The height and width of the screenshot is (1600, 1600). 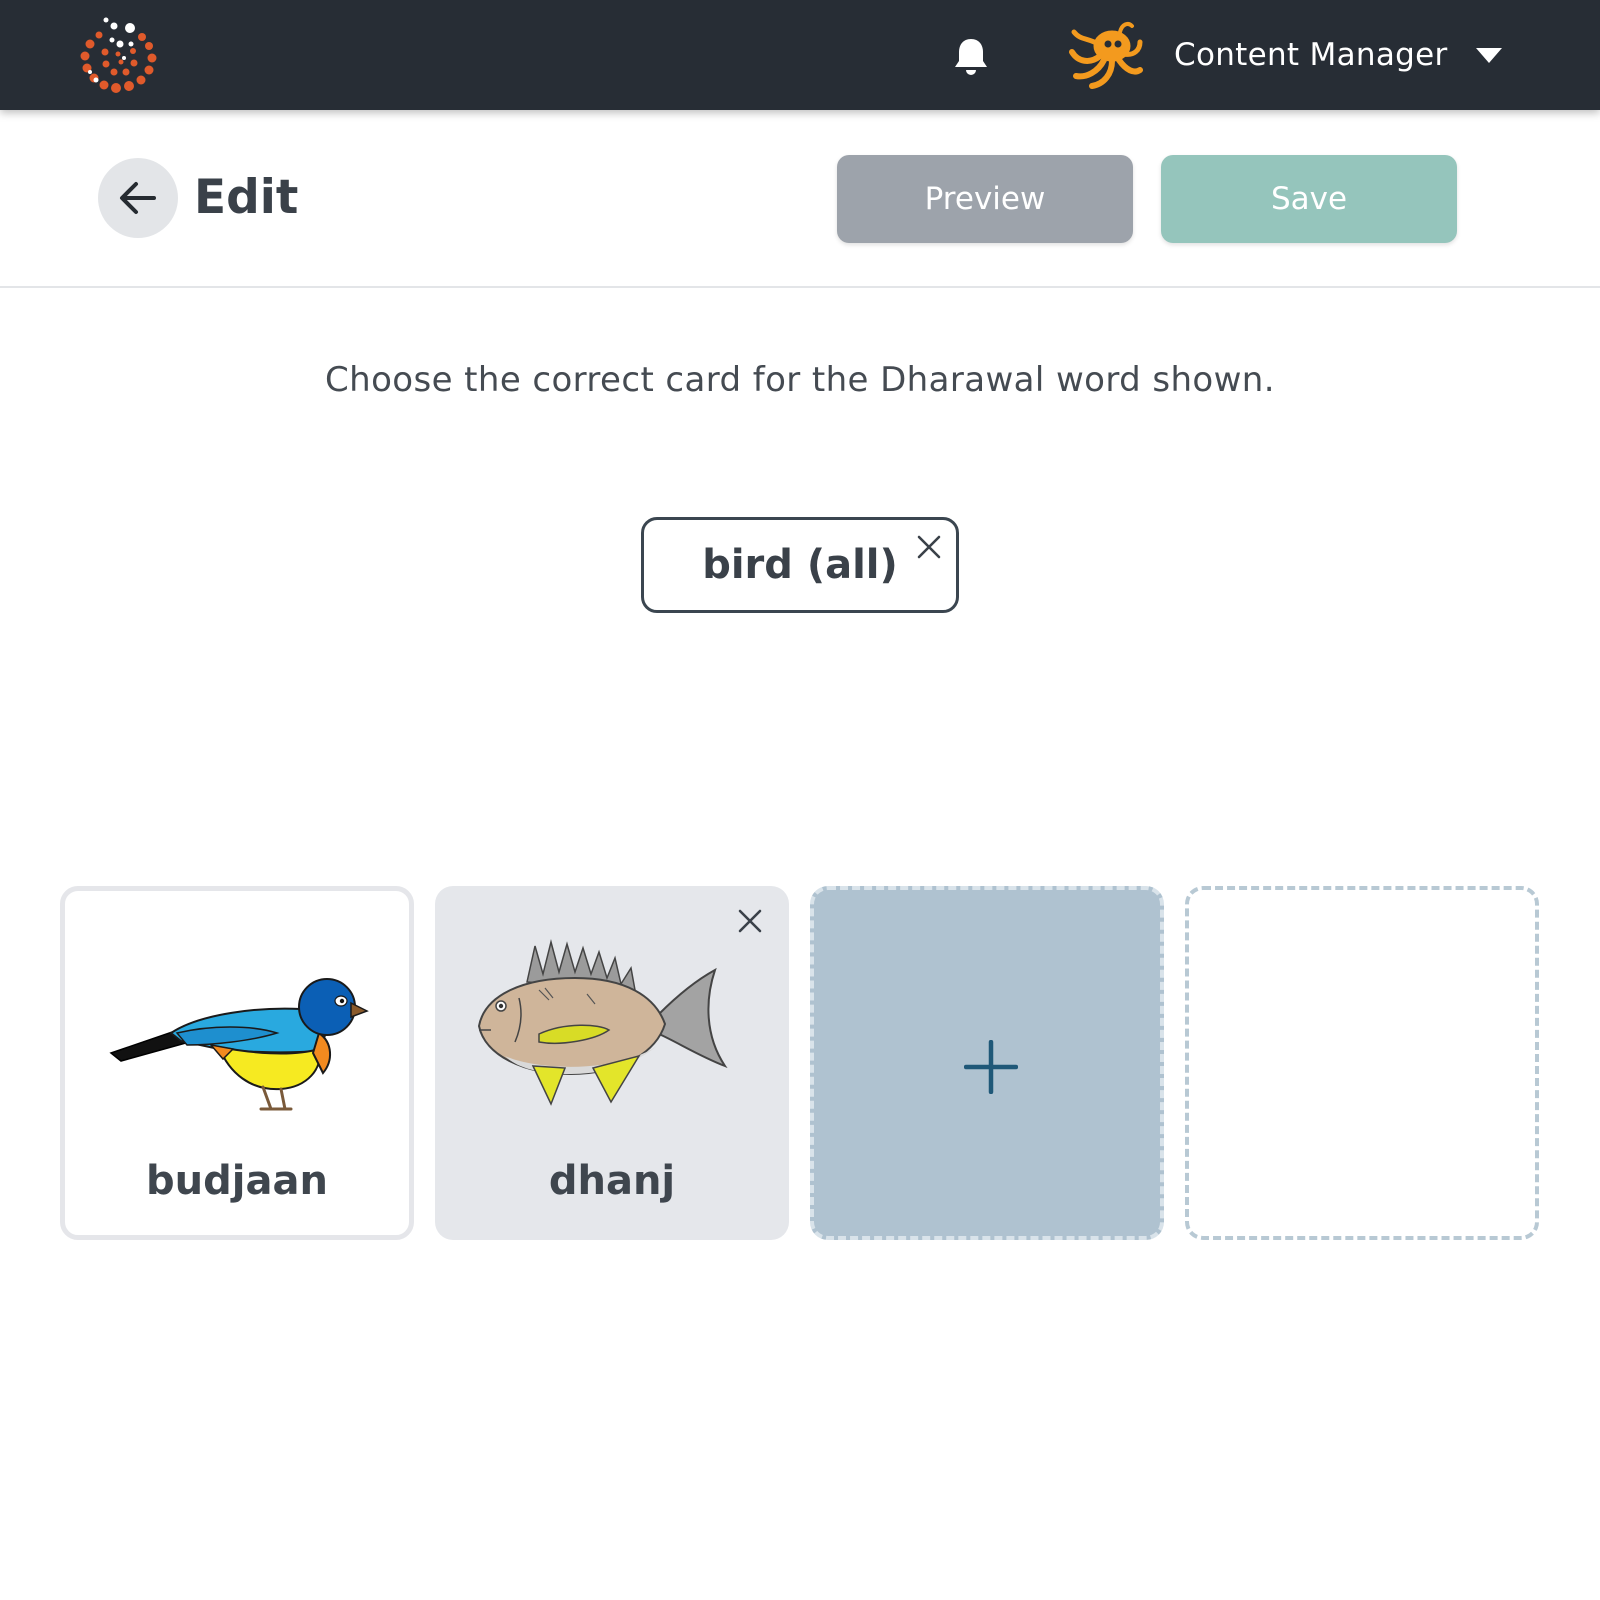 What do you see at coordinates (929, 547) in the screenshot?
I see `remove-word-close-icon` at bounding box center [929, 547].